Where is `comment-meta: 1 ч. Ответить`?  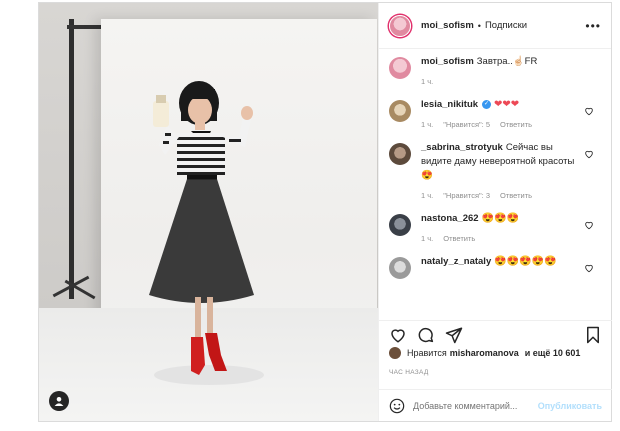
comment-meta: 1 ч. Ответить is located at coordinates (501, 238).